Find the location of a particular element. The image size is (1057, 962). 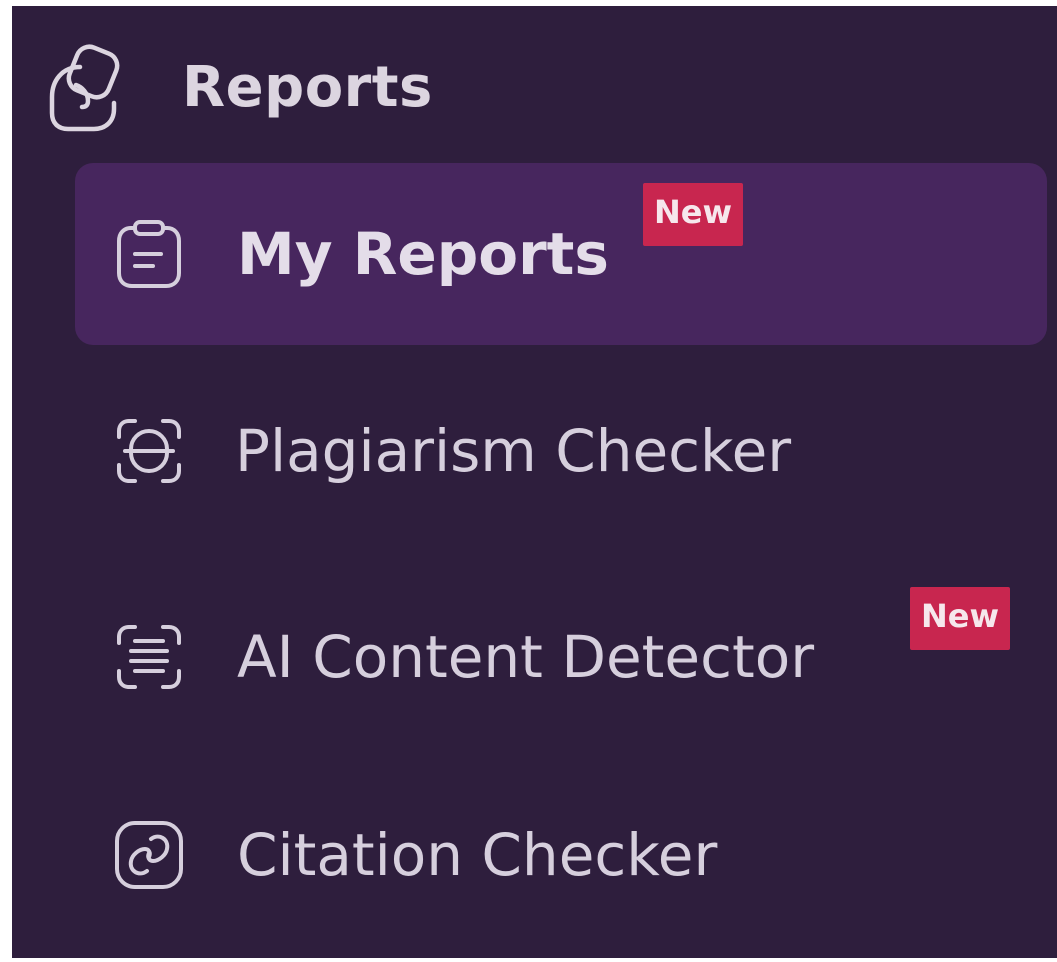

reports-section-header: Reports is located at coordinates (237, 87).